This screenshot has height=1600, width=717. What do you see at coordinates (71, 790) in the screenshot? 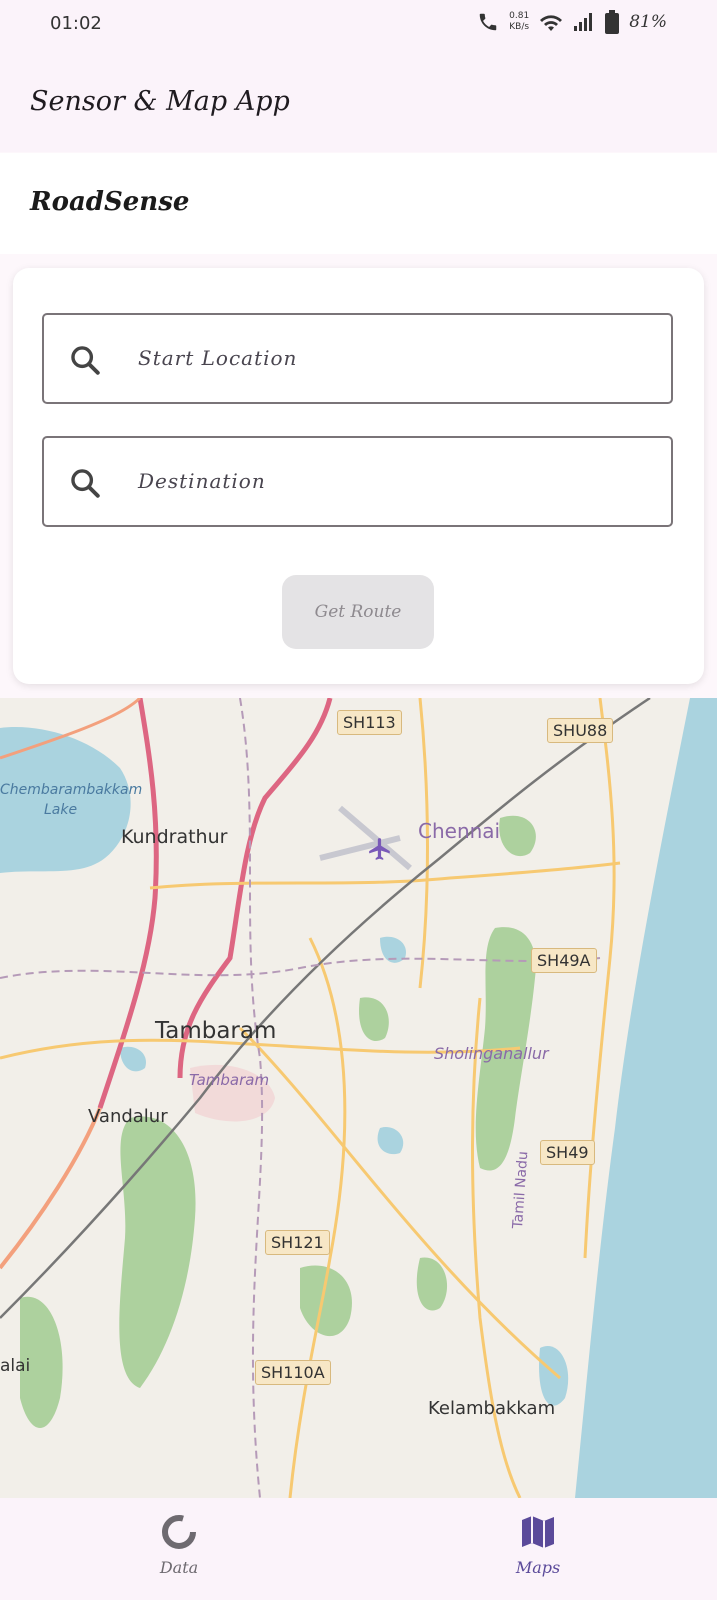
I see `map-label-lake: Chembarambakkam` at bounding box center [71, 790].